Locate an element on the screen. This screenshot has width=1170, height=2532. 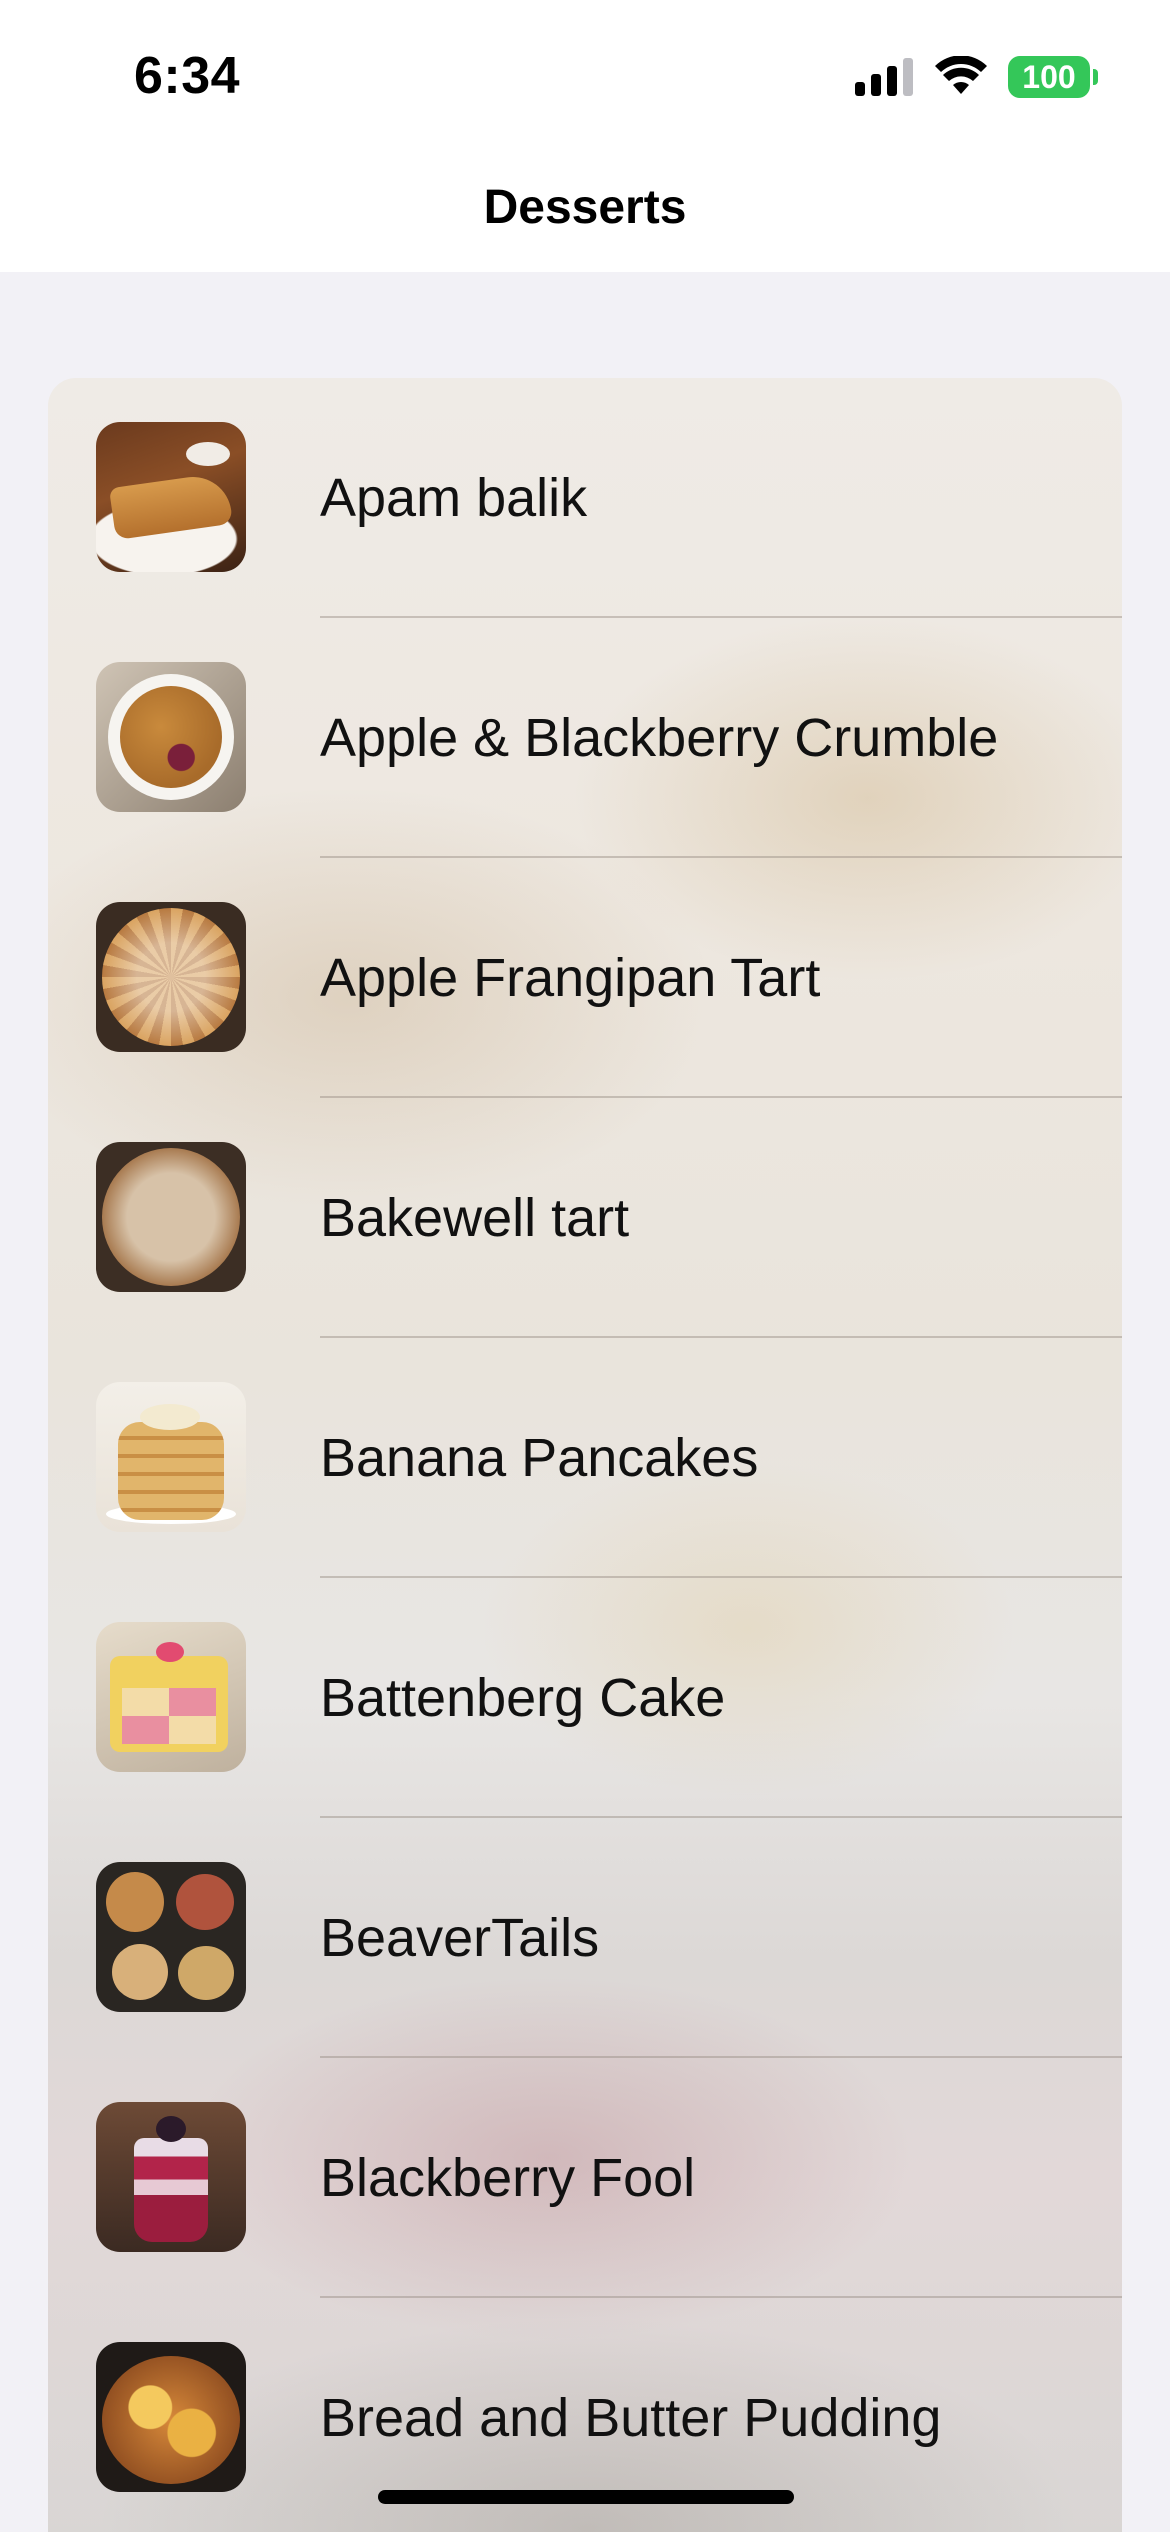
list-item-blackberry-fool: Blackberry Fool is located at coordinates (585, 2178).